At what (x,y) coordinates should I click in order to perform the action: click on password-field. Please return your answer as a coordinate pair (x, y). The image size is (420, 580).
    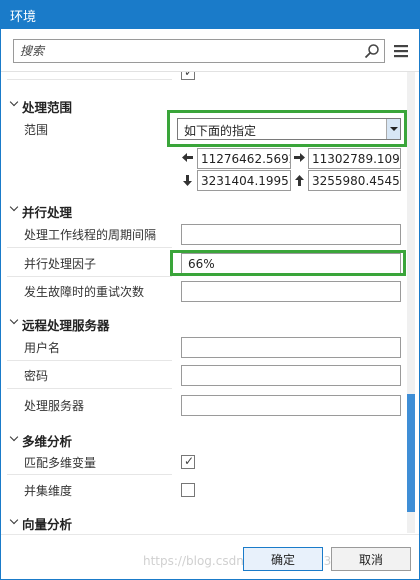
    Looking at the image, I should click on (291, 375).